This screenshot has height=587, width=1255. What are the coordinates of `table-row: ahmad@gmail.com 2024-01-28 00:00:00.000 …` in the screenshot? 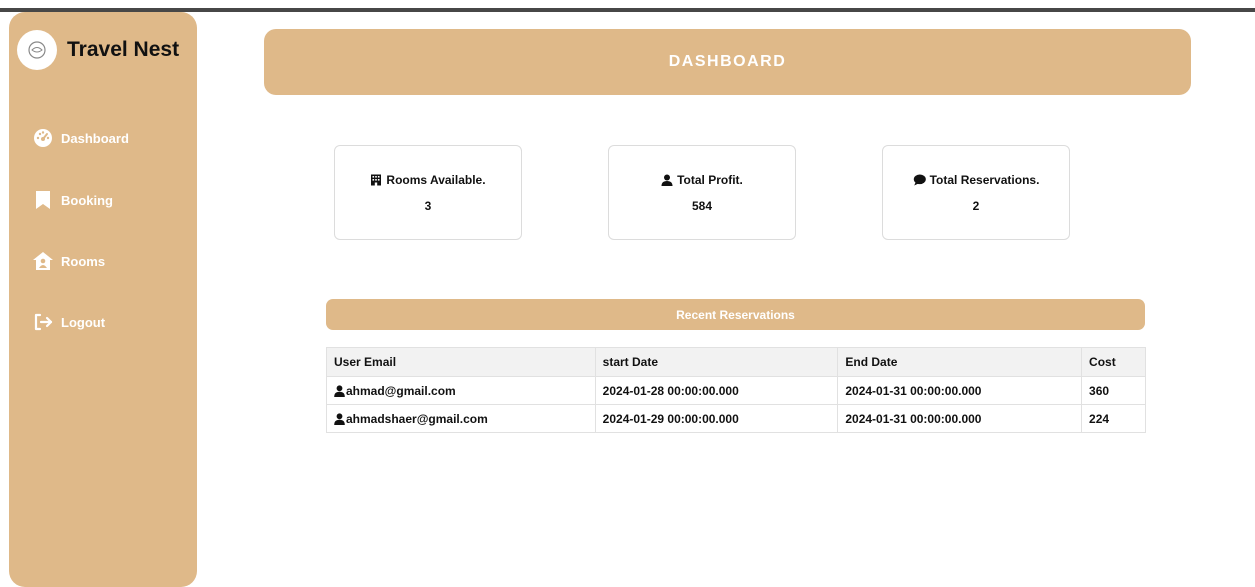 It's located at (736, 390).